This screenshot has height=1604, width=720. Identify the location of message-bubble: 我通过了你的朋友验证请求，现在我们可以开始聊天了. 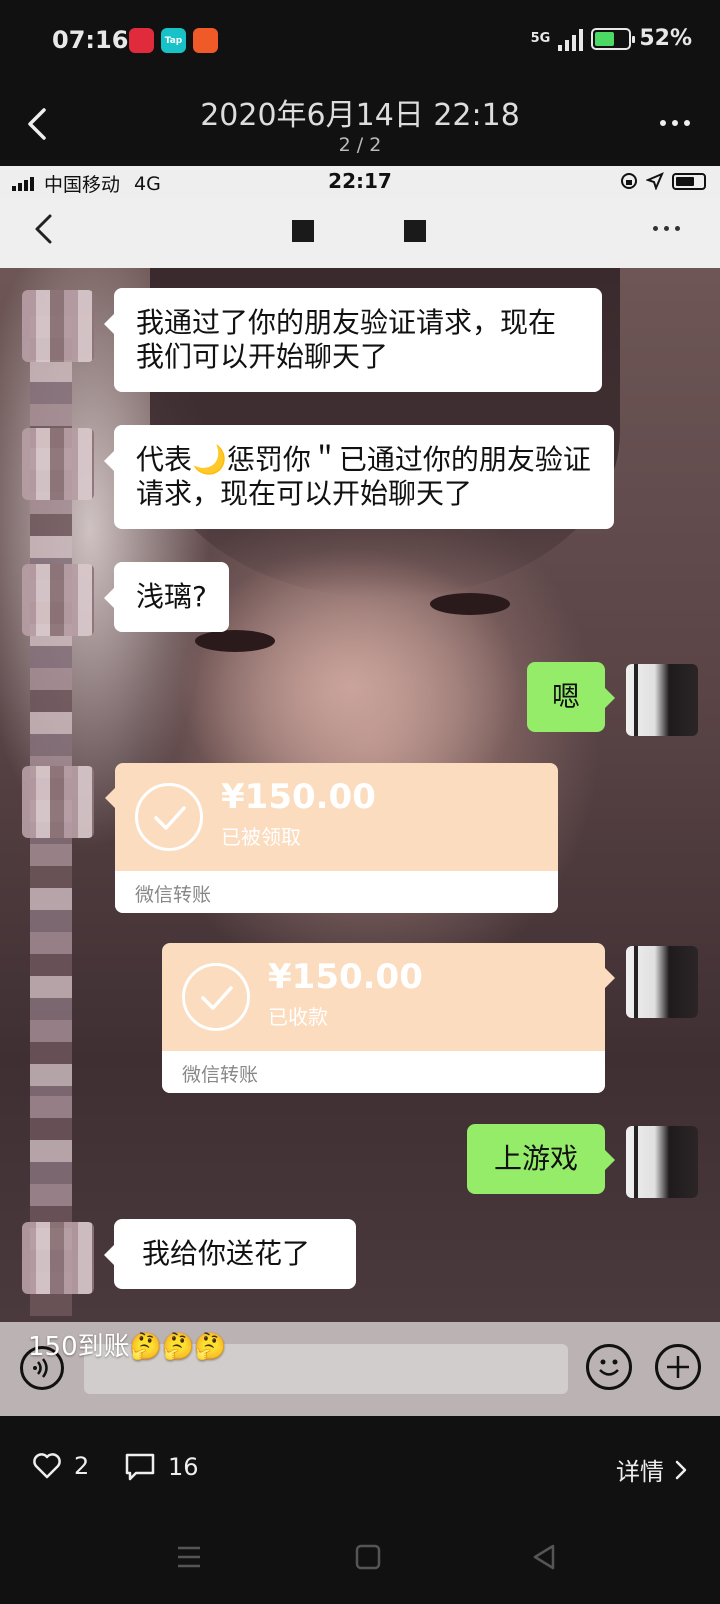
(353, 340).